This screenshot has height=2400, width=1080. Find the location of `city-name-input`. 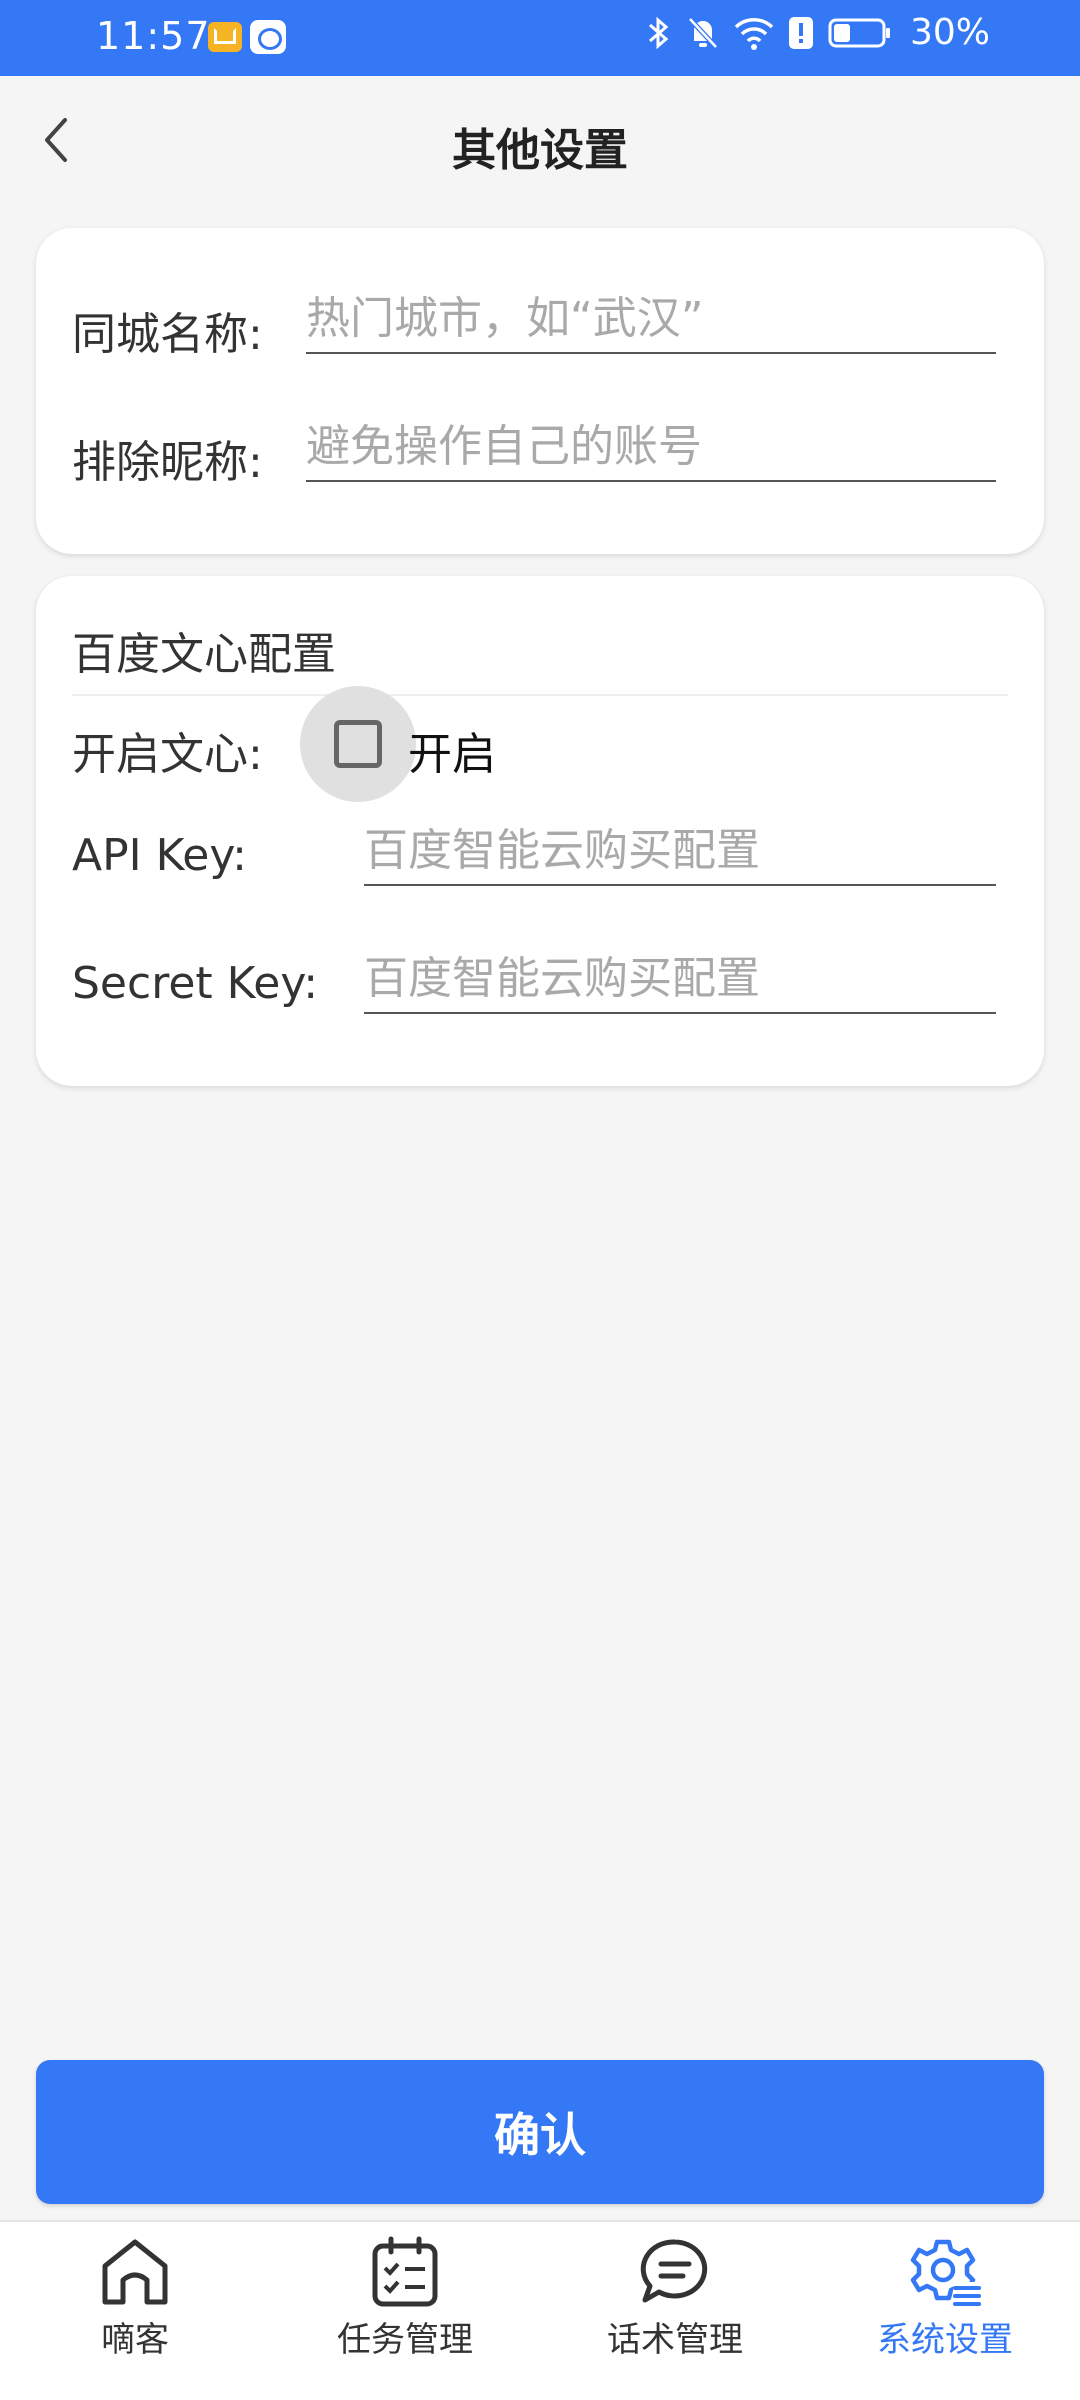

city-name-input is located at coordinates (651, 319).